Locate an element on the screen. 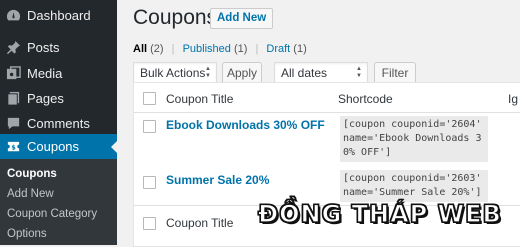  column-footer-title: Coupon Title is located at coordinates (199, 223).